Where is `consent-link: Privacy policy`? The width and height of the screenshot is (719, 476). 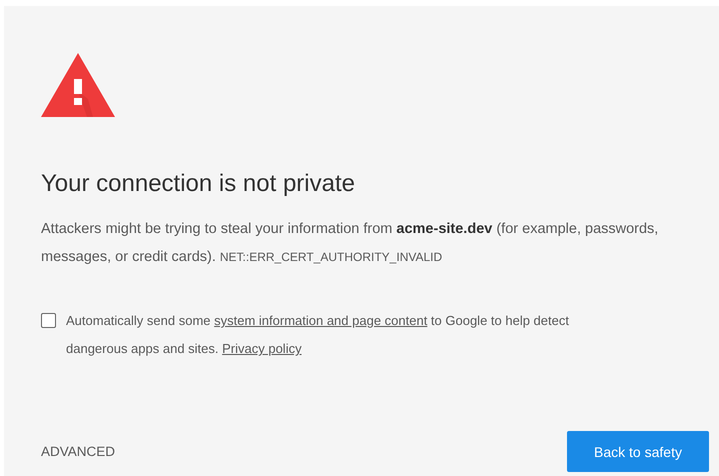
consent-link: Privacy policy is located at coordinates (262, 348).